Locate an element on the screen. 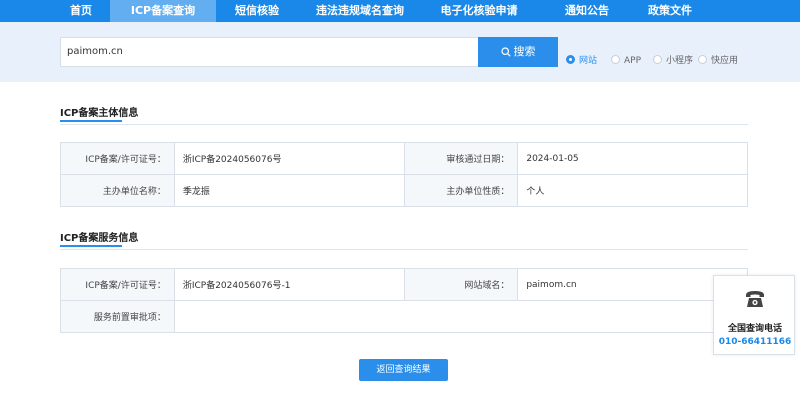 The width and height of the screenshot is (800, 409). back-to-results-button: 返回查询结果 is located at coordinates (403, 370).